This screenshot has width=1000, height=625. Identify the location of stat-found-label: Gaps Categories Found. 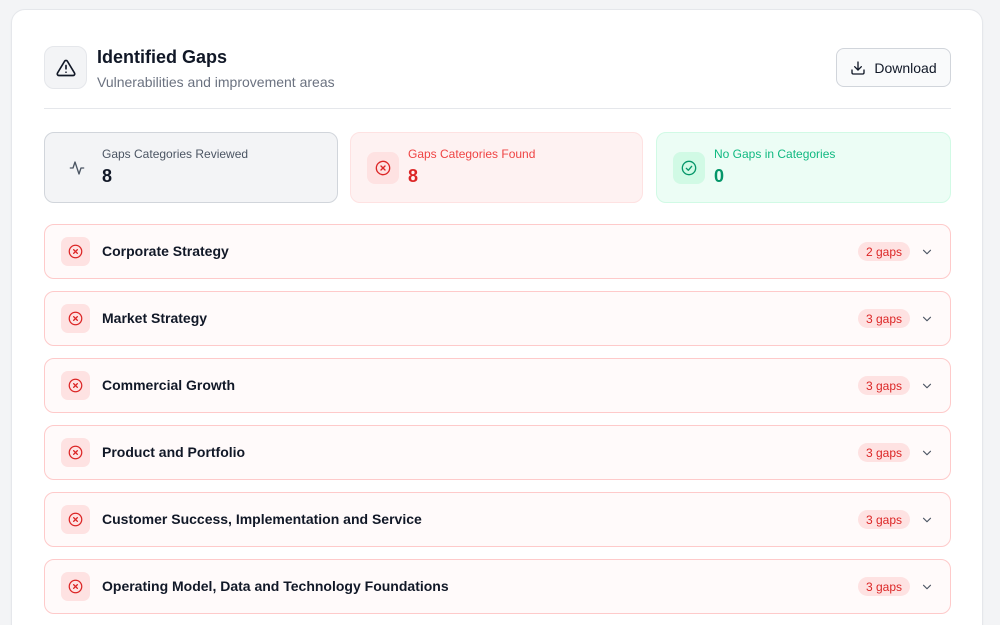
(472, 154).